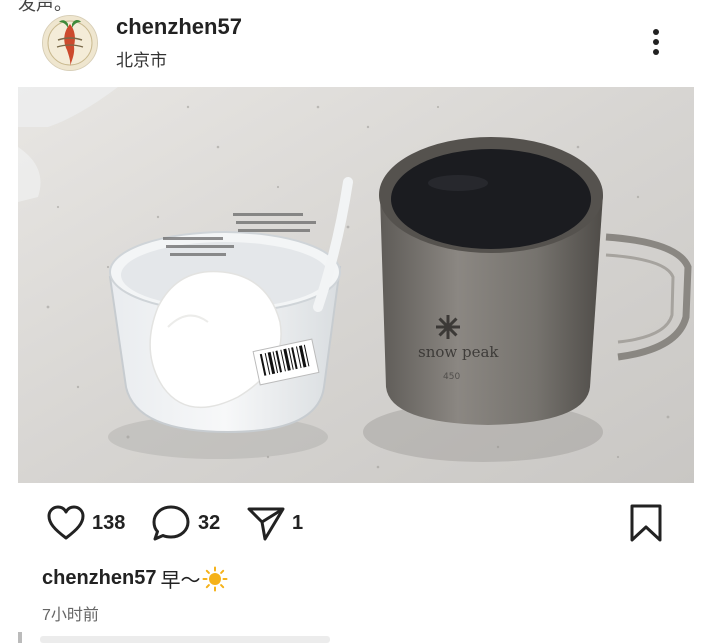 The height and width of the screenshot is (643, 705). What do you see at coordinates (99, 578) in the screenshot?
I see `caption-username: chenzhen57` at bounding box center [99, 578].